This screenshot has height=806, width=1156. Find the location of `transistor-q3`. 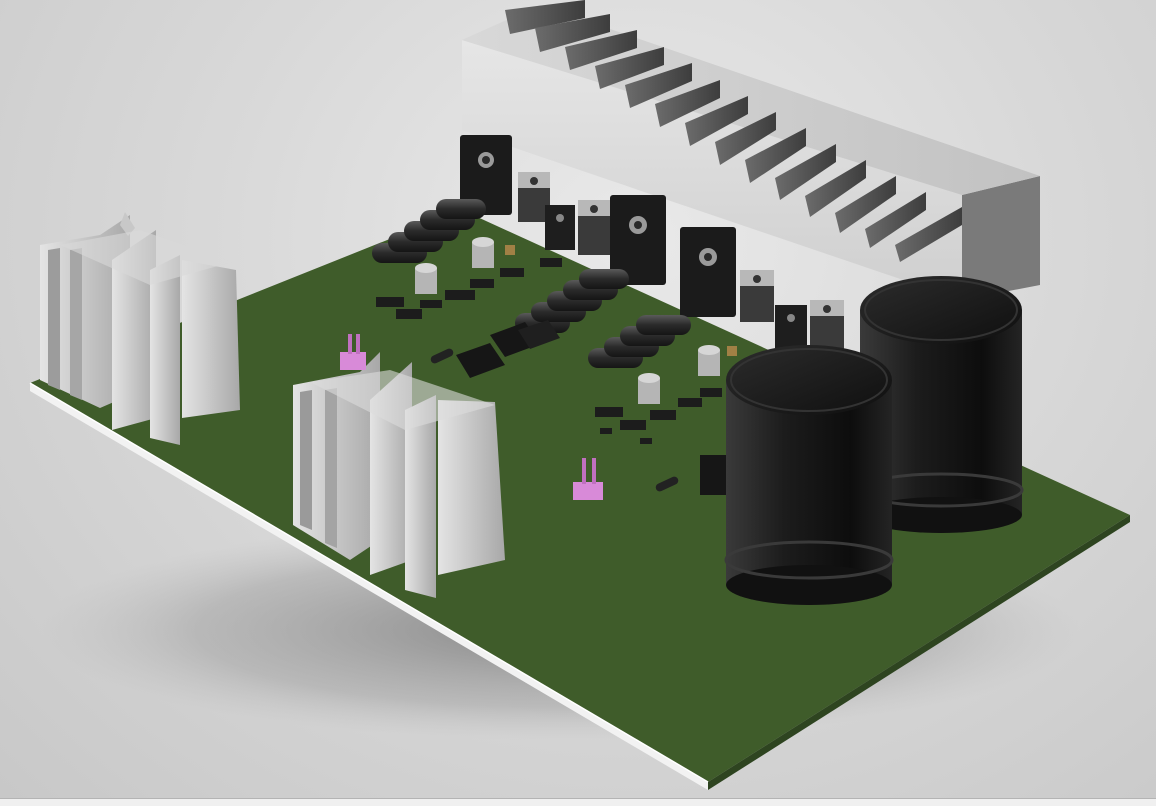

transistor-q3 is located at coordinates (560, 227).